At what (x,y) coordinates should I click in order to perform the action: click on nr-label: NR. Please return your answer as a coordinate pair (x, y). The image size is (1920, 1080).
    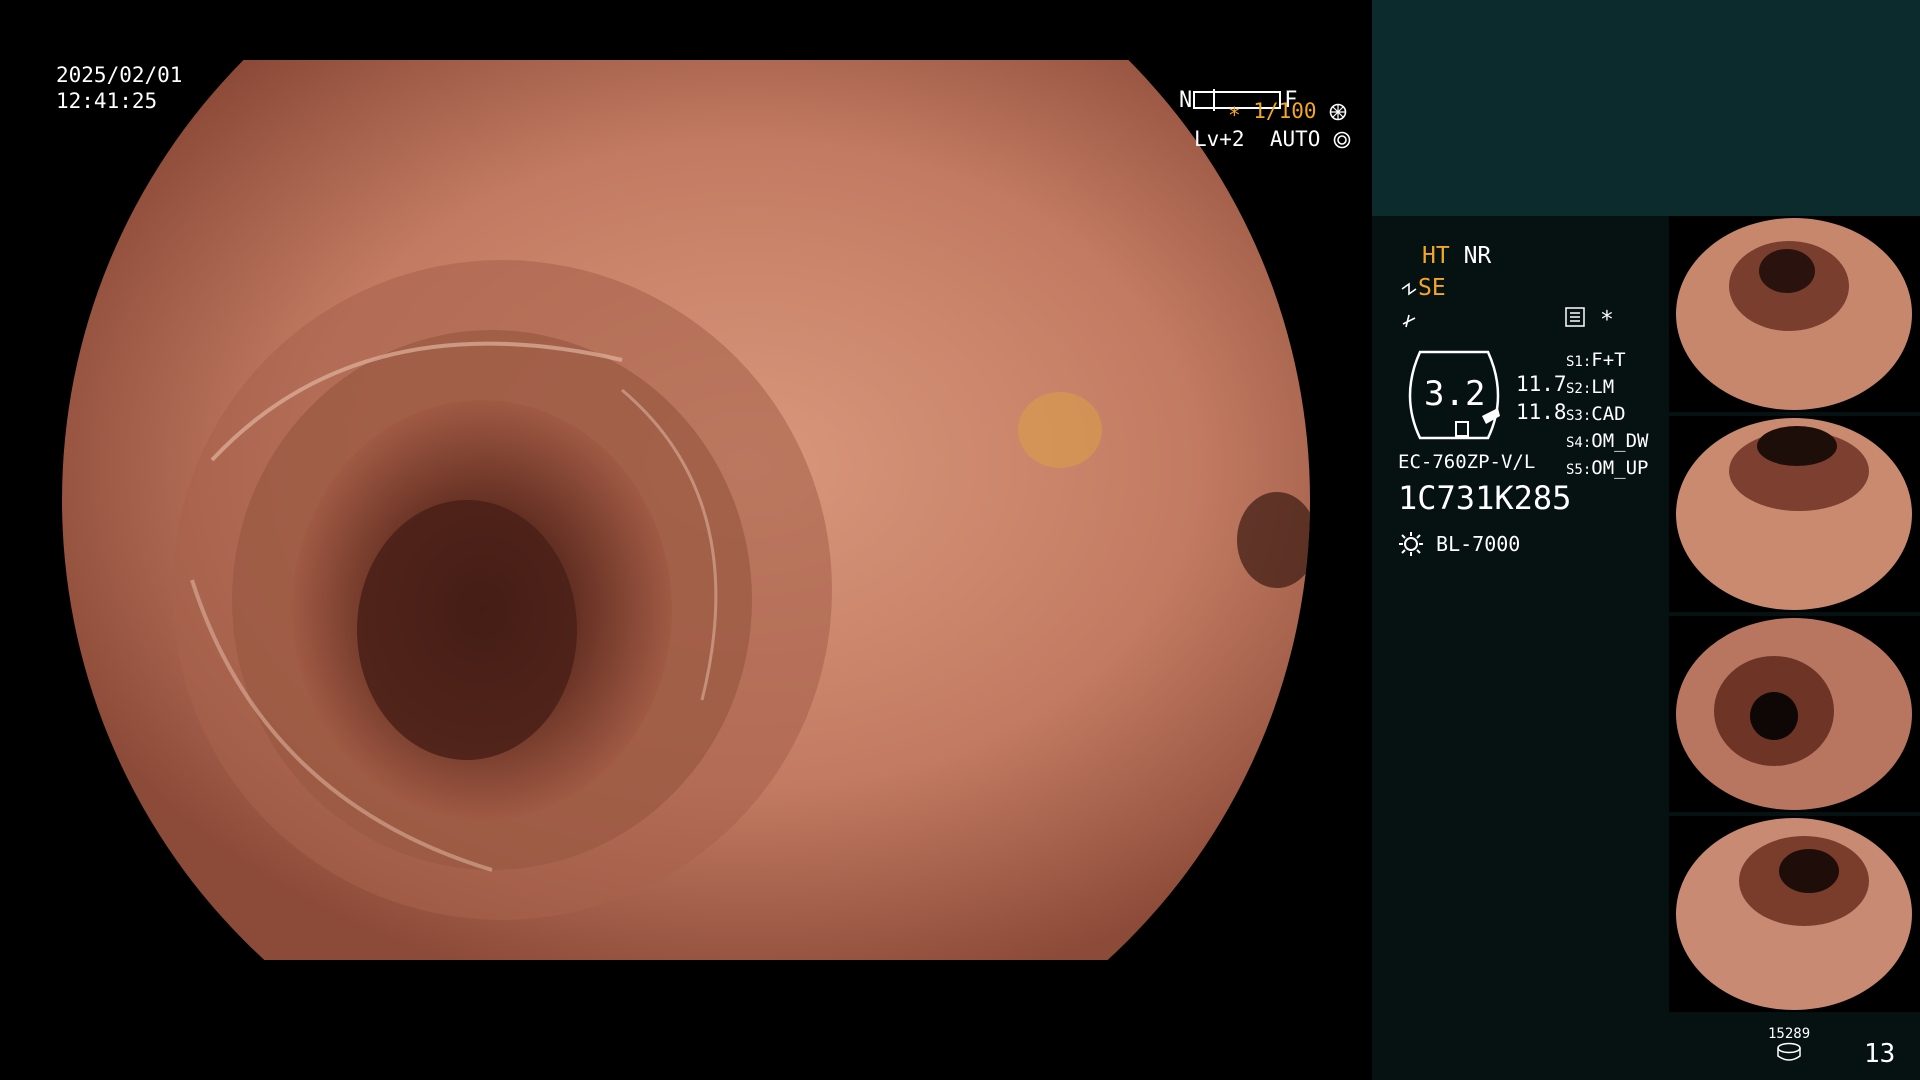
    Looking at the image, I should click on (1477, 256).